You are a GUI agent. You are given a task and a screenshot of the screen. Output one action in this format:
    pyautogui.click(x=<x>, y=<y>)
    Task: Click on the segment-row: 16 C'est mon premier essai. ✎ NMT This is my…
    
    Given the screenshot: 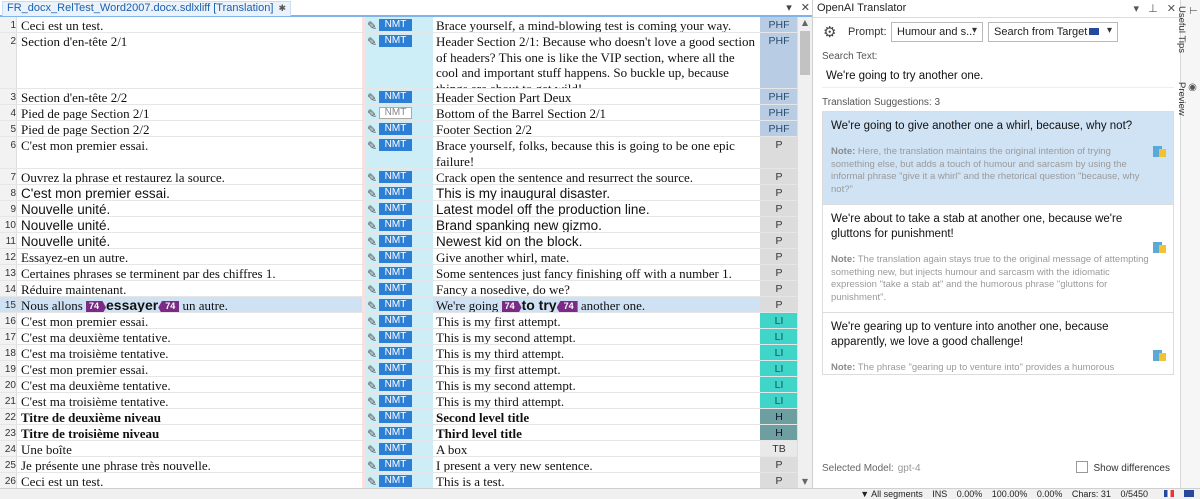 What is the action you would take?
    pyautogui.click(x=399, y=321)
    